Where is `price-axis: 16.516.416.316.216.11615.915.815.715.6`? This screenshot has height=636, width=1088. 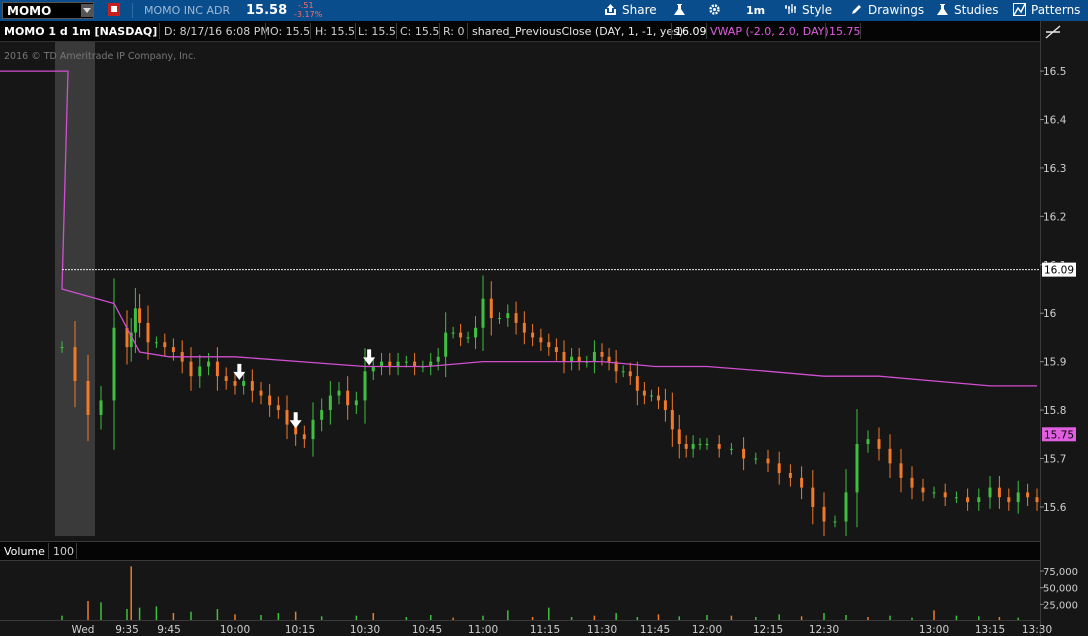 price-axis: 16.516.416.316.216.11615.915.815.715.6 is located at coordinates (1053, 290).